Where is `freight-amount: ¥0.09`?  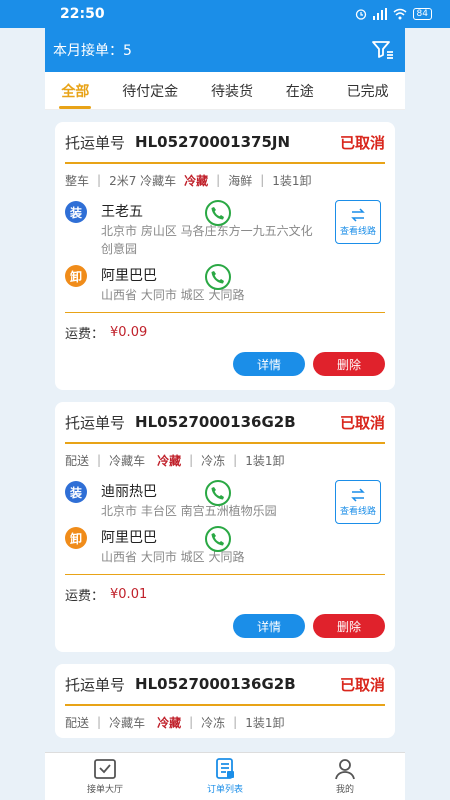
freight-amount: ¥0.09 is located at coordinates (129, 332).